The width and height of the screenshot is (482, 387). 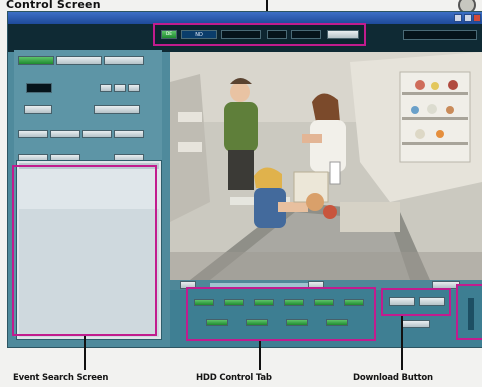 I want to click on side-tab-icon, so click(x=471, y=314).